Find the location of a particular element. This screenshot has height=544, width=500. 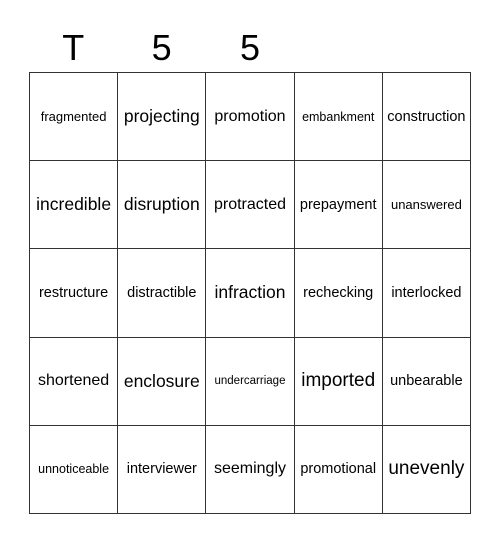

bingo-cell: unevenly is located at coordinates (426, 469).